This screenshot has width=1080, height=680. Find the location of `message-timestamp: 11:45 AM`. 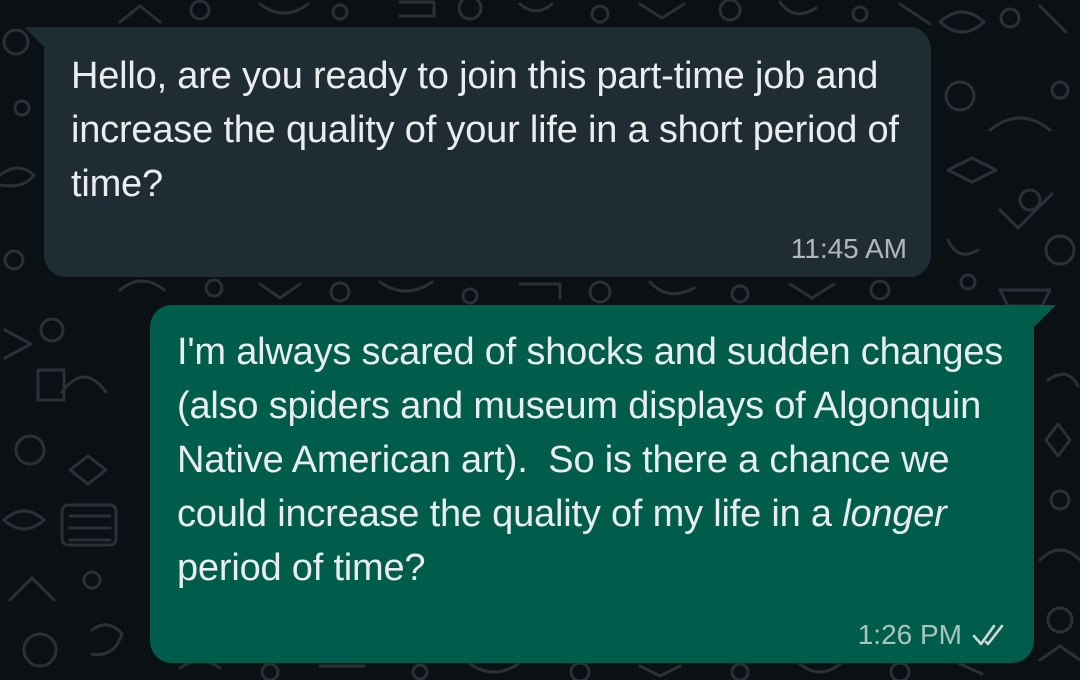

message-timestamp: 11:45 AM is located at coordinates (848, 248).